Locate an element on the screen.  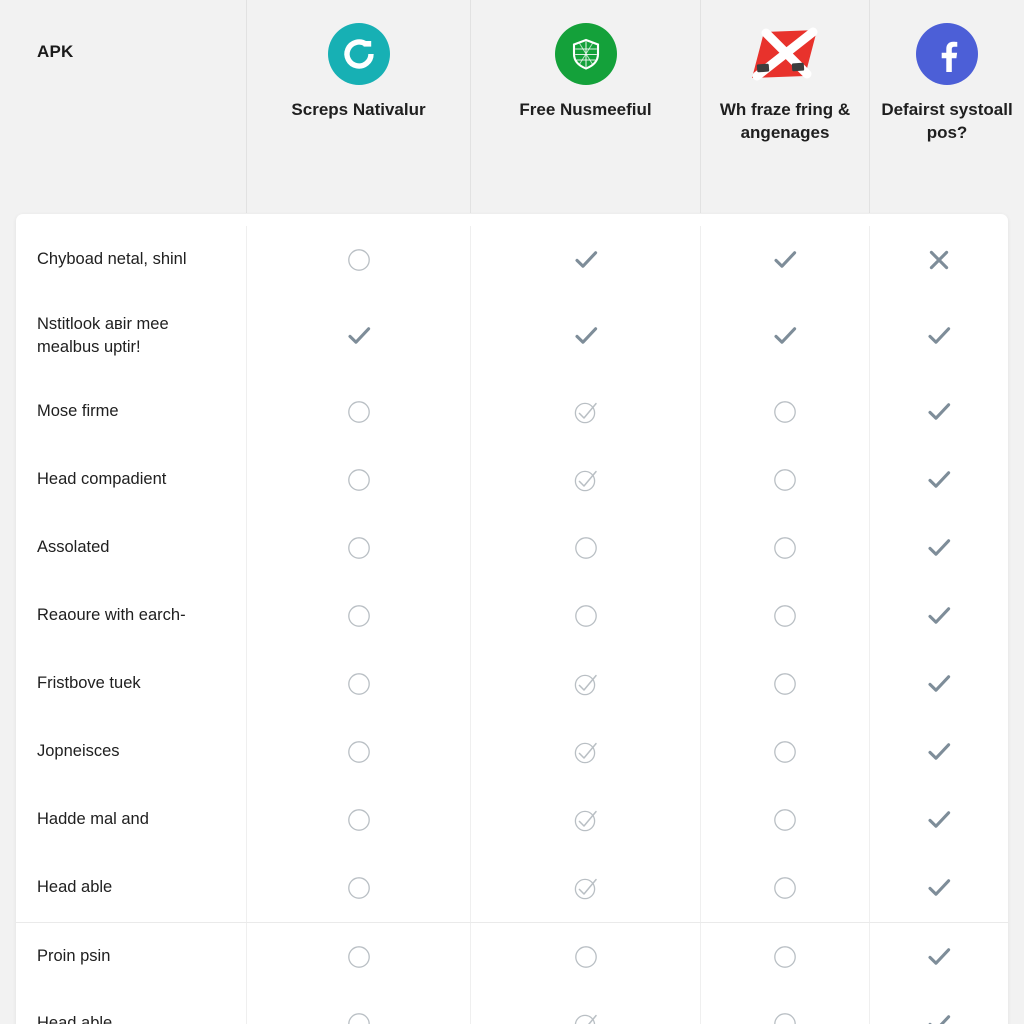
header-column-1: Screps Nativalur is located at coordinates (358, 106).